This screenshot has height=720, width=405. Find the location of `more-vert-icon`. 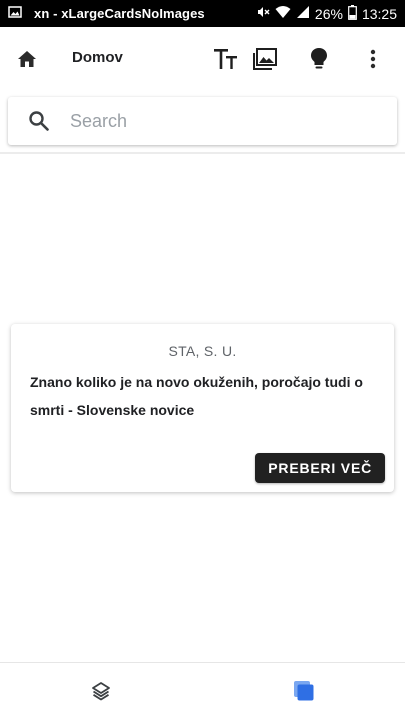

more-vert-icon is located at coordinates (373, 59).